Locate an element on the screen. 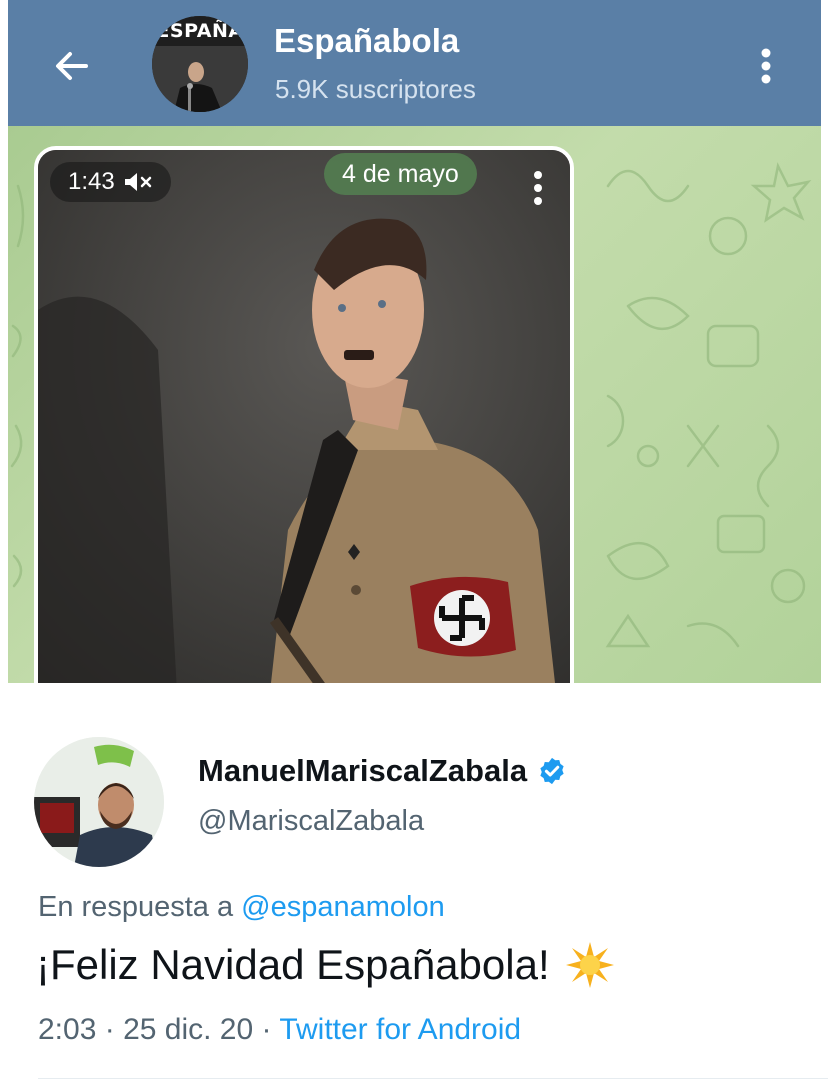 The width and height of the screenshot is (828, 1090). channel-name: Españabola is located at coordinates (366, 41).